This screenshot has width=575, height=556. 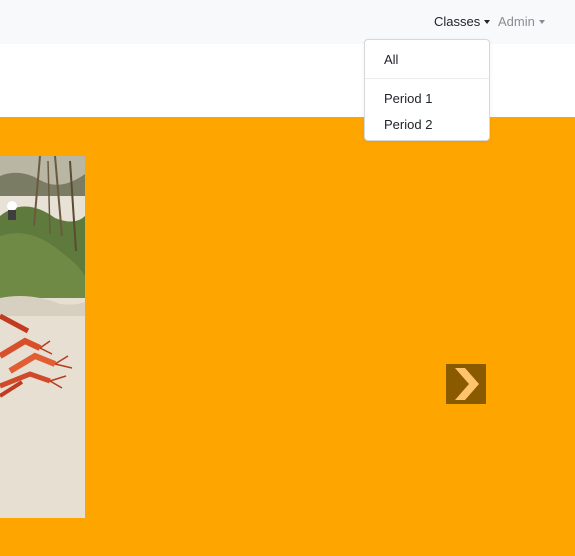 What do you see at coordinates (408, 99) in the screenshot?
I see `menu-item-period-1: Period 1` at bounding box center [408, 99].